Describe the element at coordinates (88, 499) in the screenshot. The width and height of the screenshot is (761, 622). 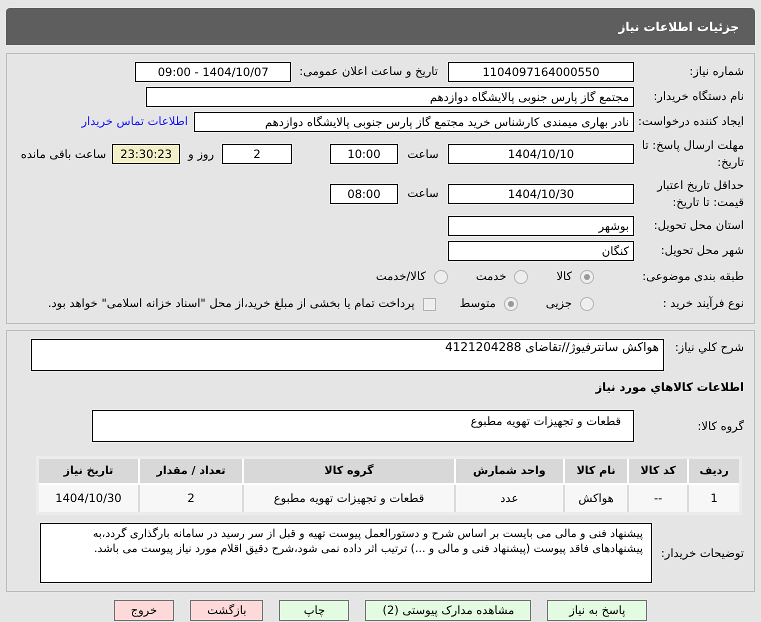
I see `table-cell: 1404/10/30` at that location.